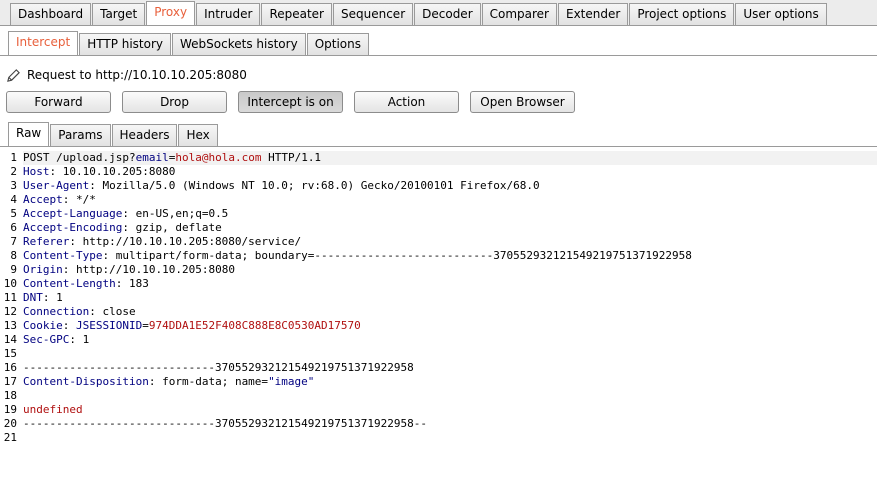 The width and height of the screenshot is (877, 478). What do you see at coordinates (99, 171) in the screenshot?
I see `header-line: Host: 10.10.10.205:8080` at bounding box center [99, 171].